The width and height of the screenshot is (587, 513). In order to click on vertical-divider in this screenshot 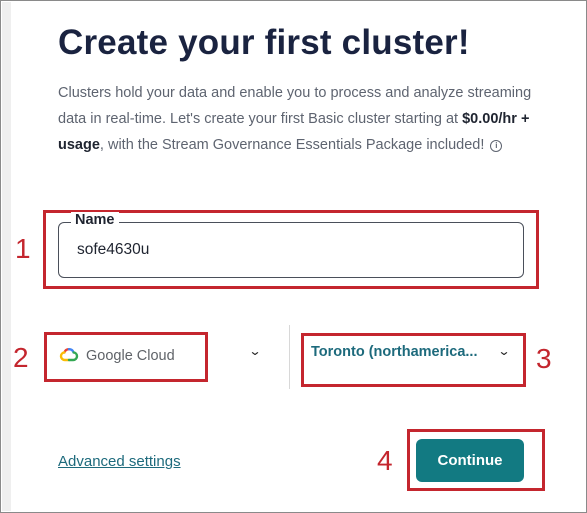, I will do `click(289, 357)`.